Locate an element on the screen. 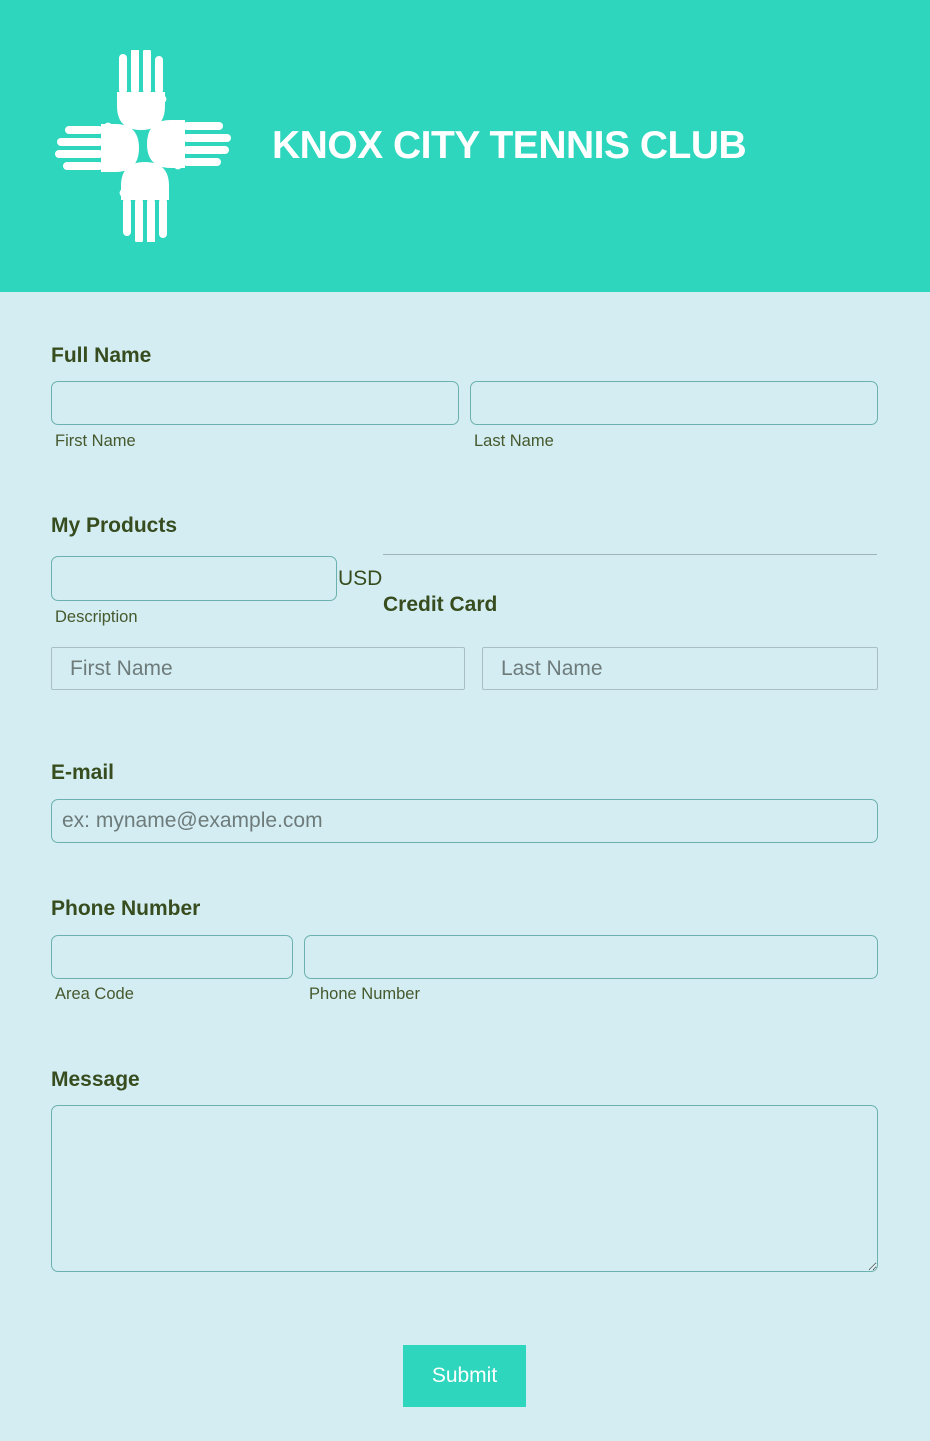 The image size is (930, 1441). first-name-input is located at coordinates (255, 403).